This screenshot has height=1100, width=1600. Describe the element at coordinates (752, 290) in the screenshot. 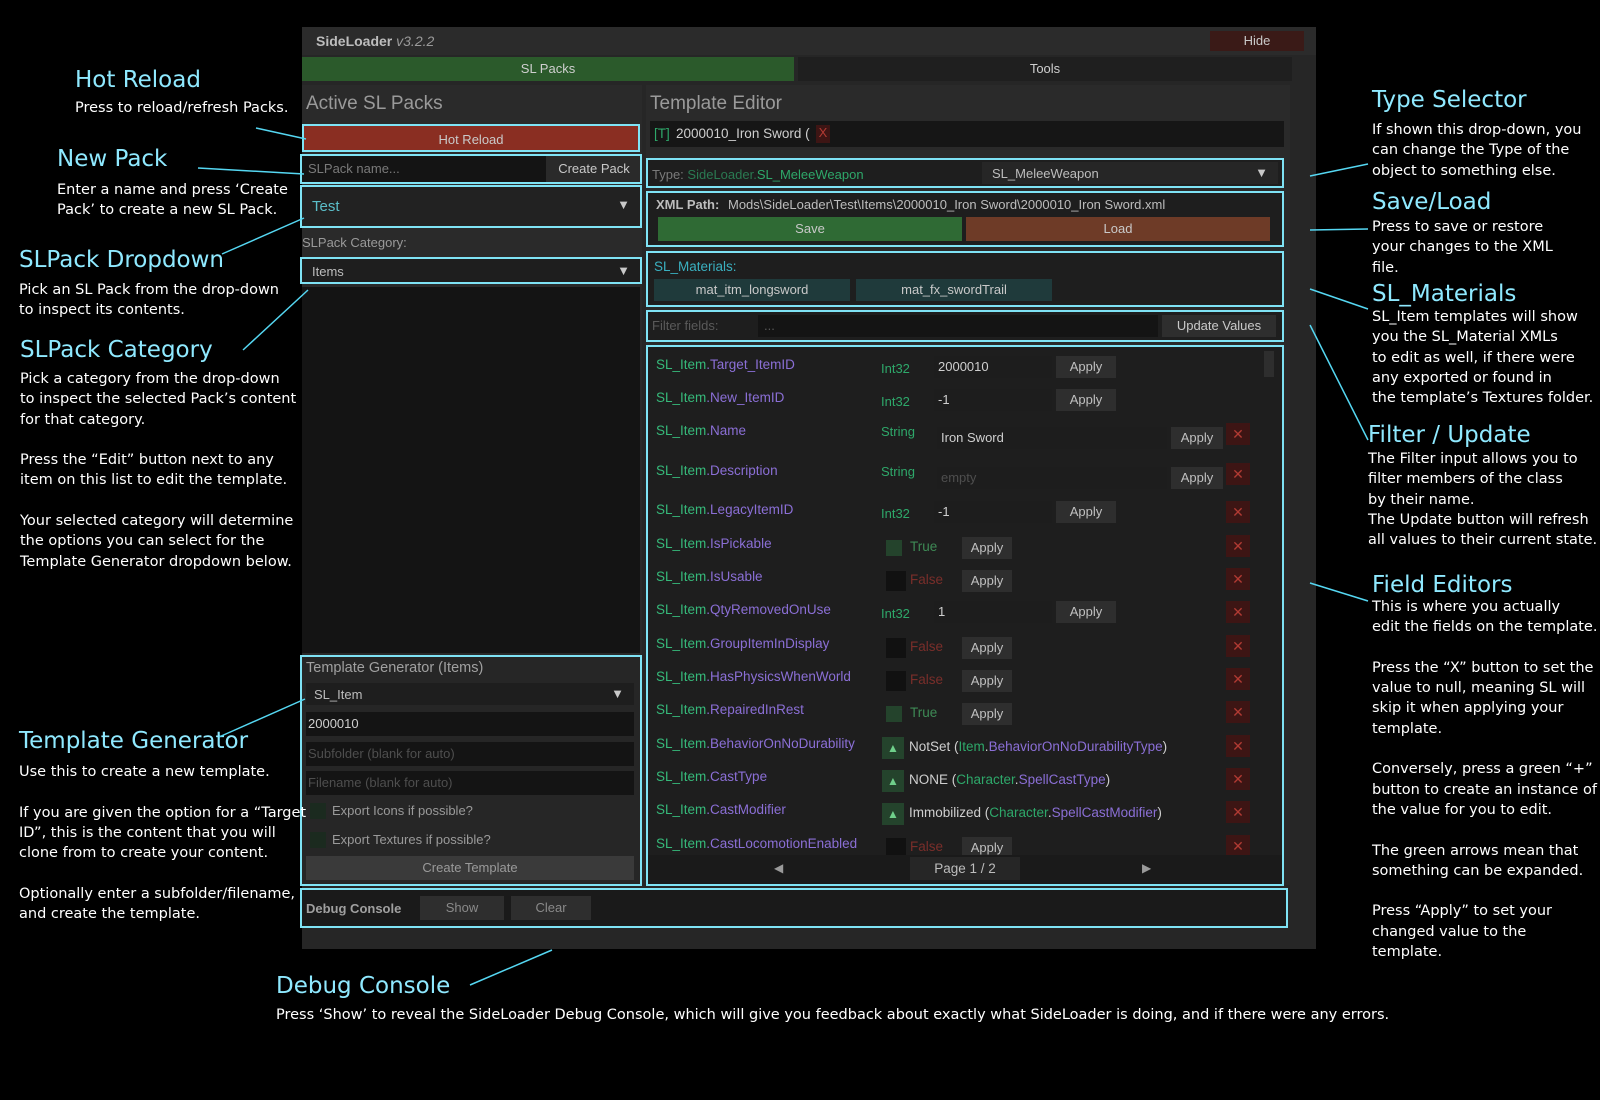

I see `material-button-longsword: mat_itm_longsword` at that location.